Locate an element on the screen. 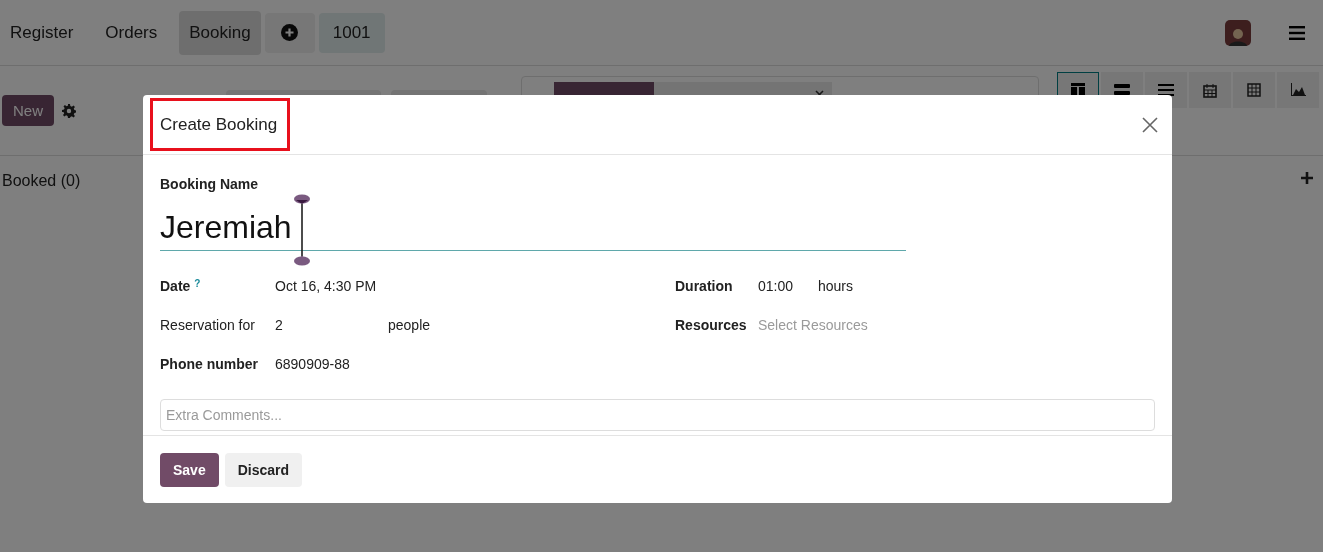 Image resolution: width=1323 pixels, height=552 pixels. field-value: Oct 16, 4:30 PM is located at coordinates (331, 286).